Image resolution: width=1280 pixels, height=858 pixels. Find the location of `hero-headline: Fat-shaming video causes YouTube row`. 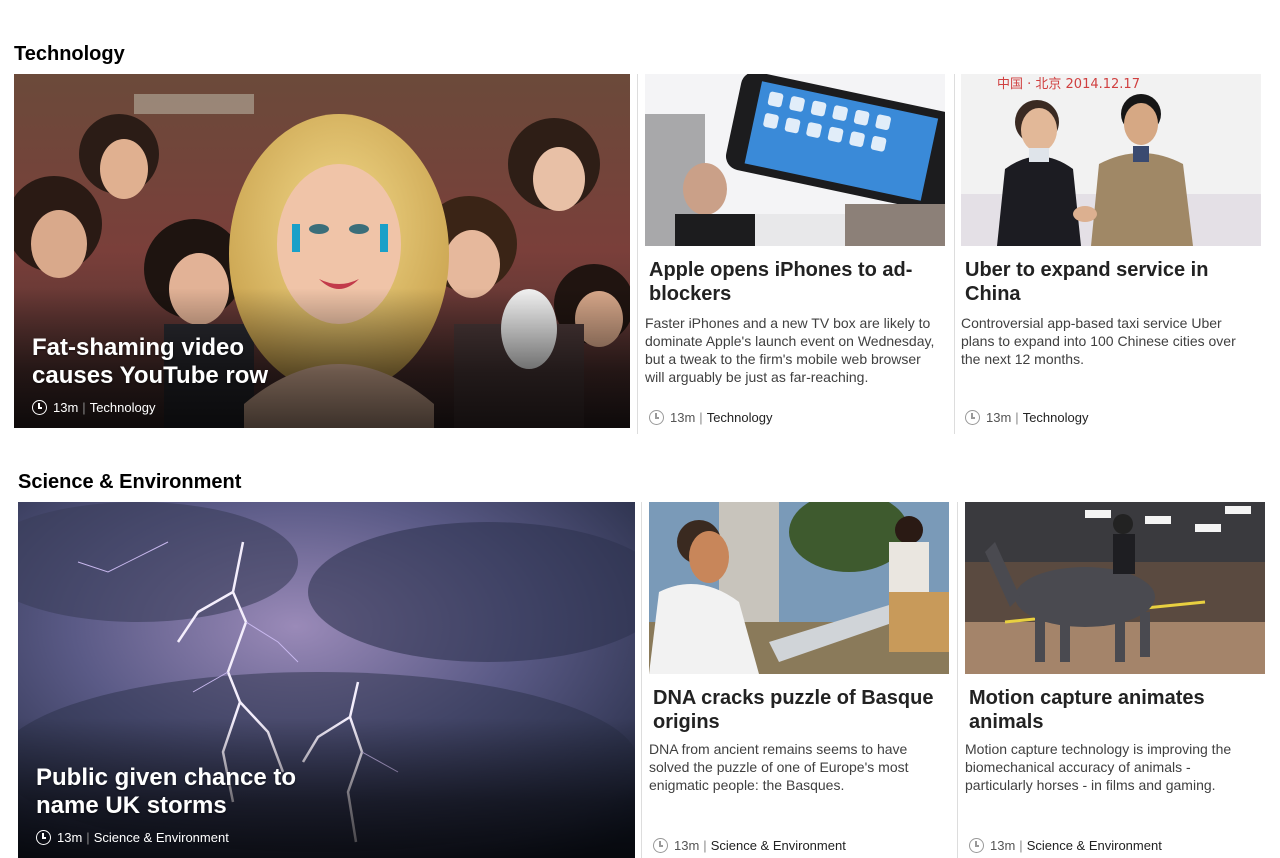

hero-headline: Fat-shaming video causes YouTube row is located at coordinates (182, 362).